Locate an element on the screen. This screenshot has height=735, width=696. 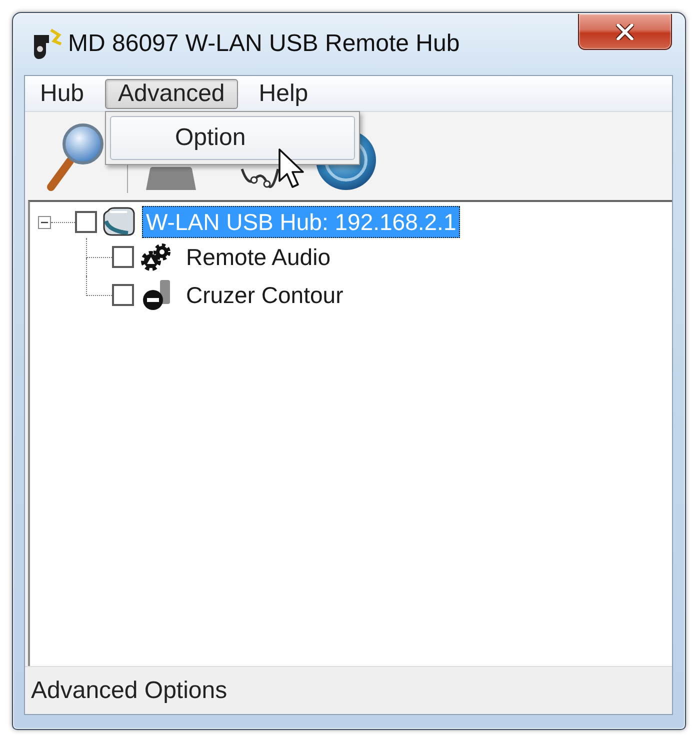
app-icon is located at coordinates (47, 44).